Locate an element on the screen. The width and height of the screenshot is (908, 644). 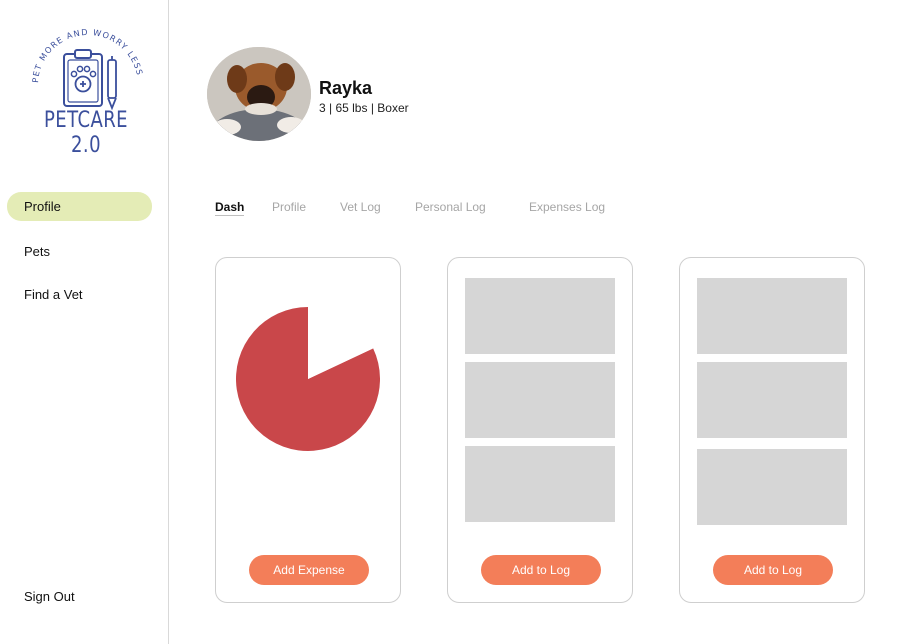
sign-out-link: Sign Out is located at coordinates (49, 596).